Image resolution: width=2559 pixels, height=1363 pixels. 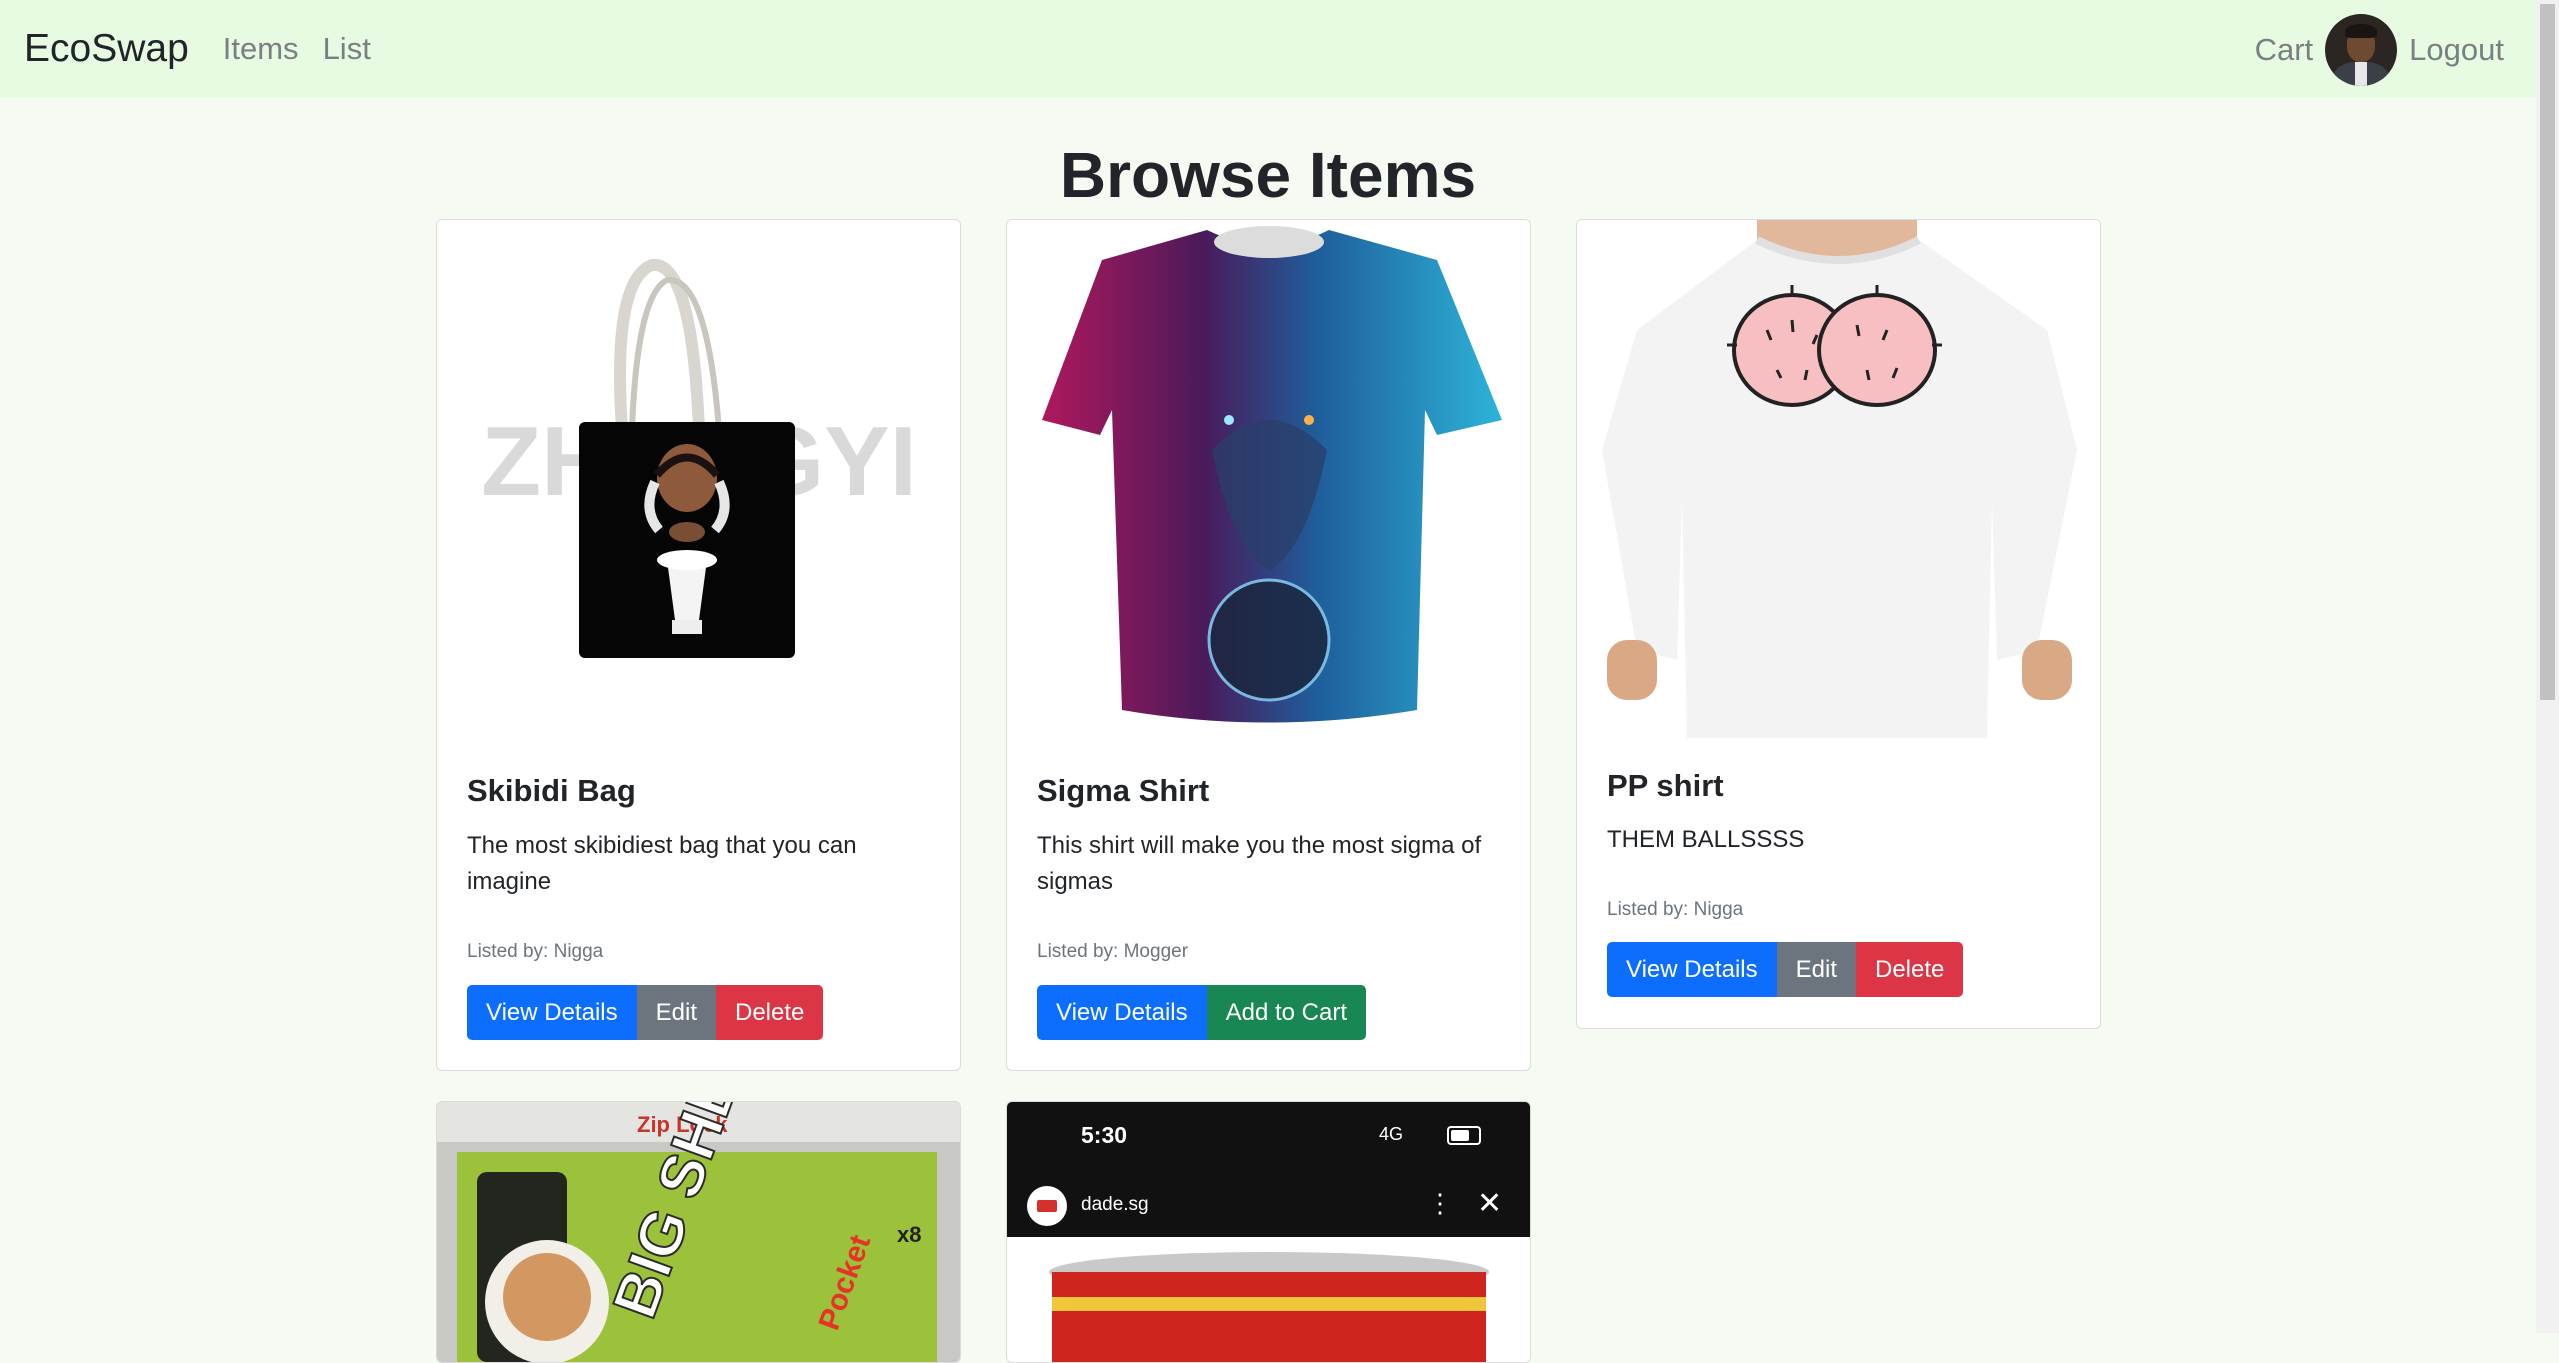 I want to click on item-actions: View Details Add to Cart, so click(x=1202, y=1012).